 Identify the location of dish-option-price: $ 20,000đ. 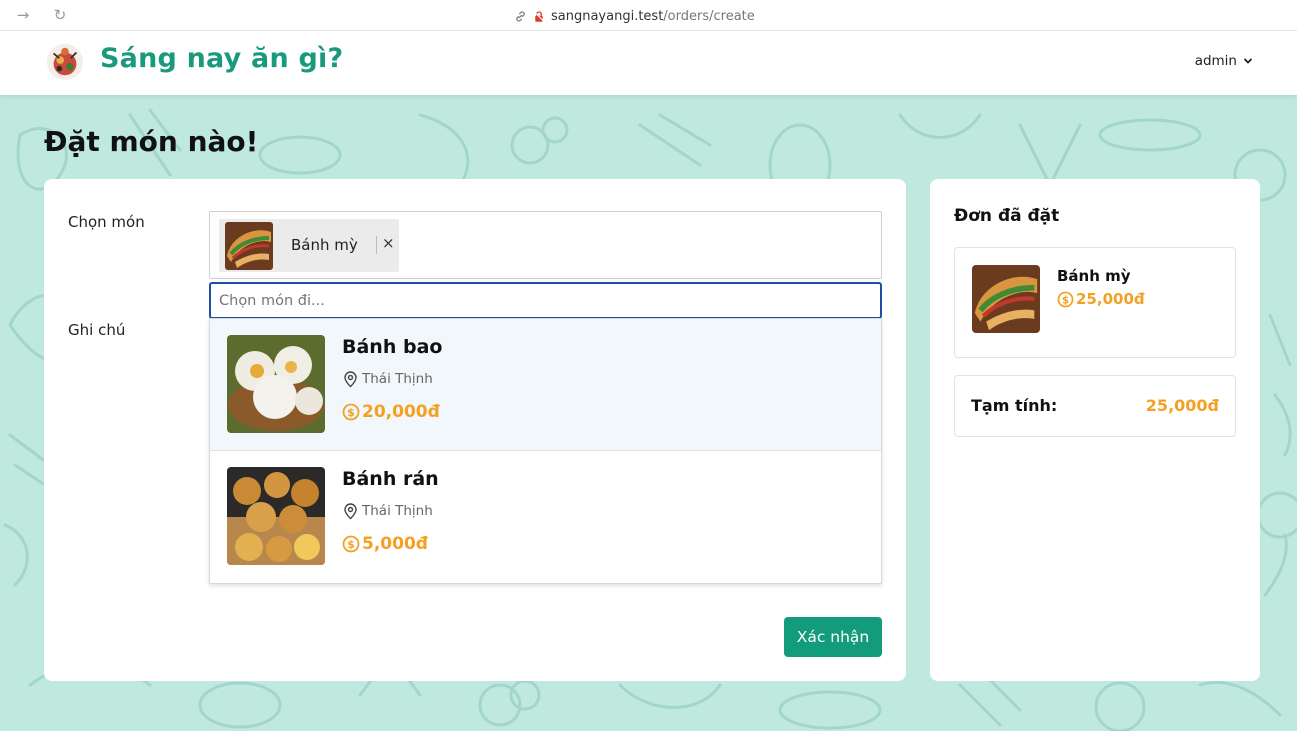
(391, 412).